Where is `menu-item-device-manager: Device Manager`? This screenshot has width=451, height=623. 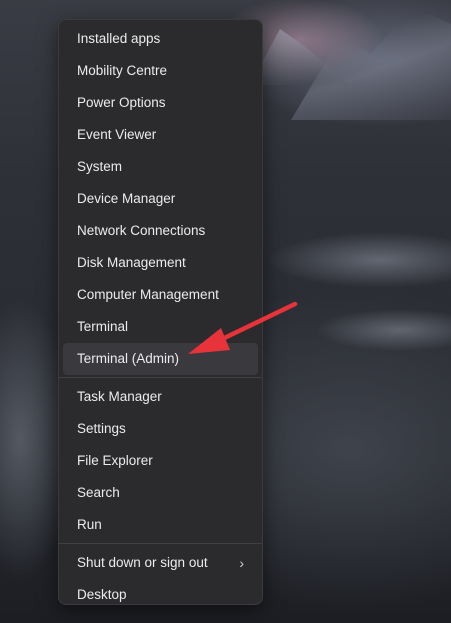
menu-item-device-manager: Device Manager is located at coordinates (160, 199).